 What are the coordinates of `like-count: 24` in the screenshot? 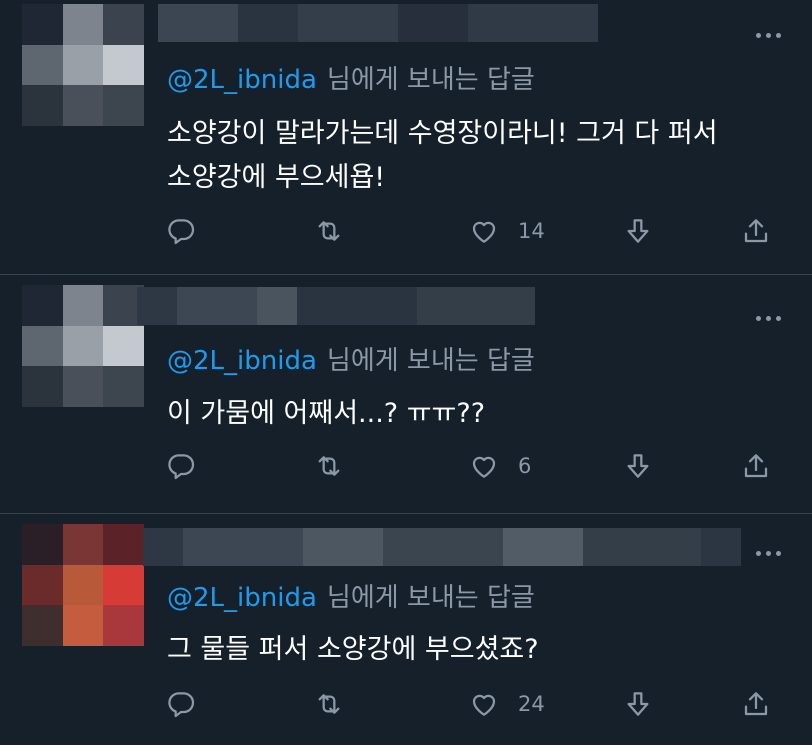 It's located at (531, 704).